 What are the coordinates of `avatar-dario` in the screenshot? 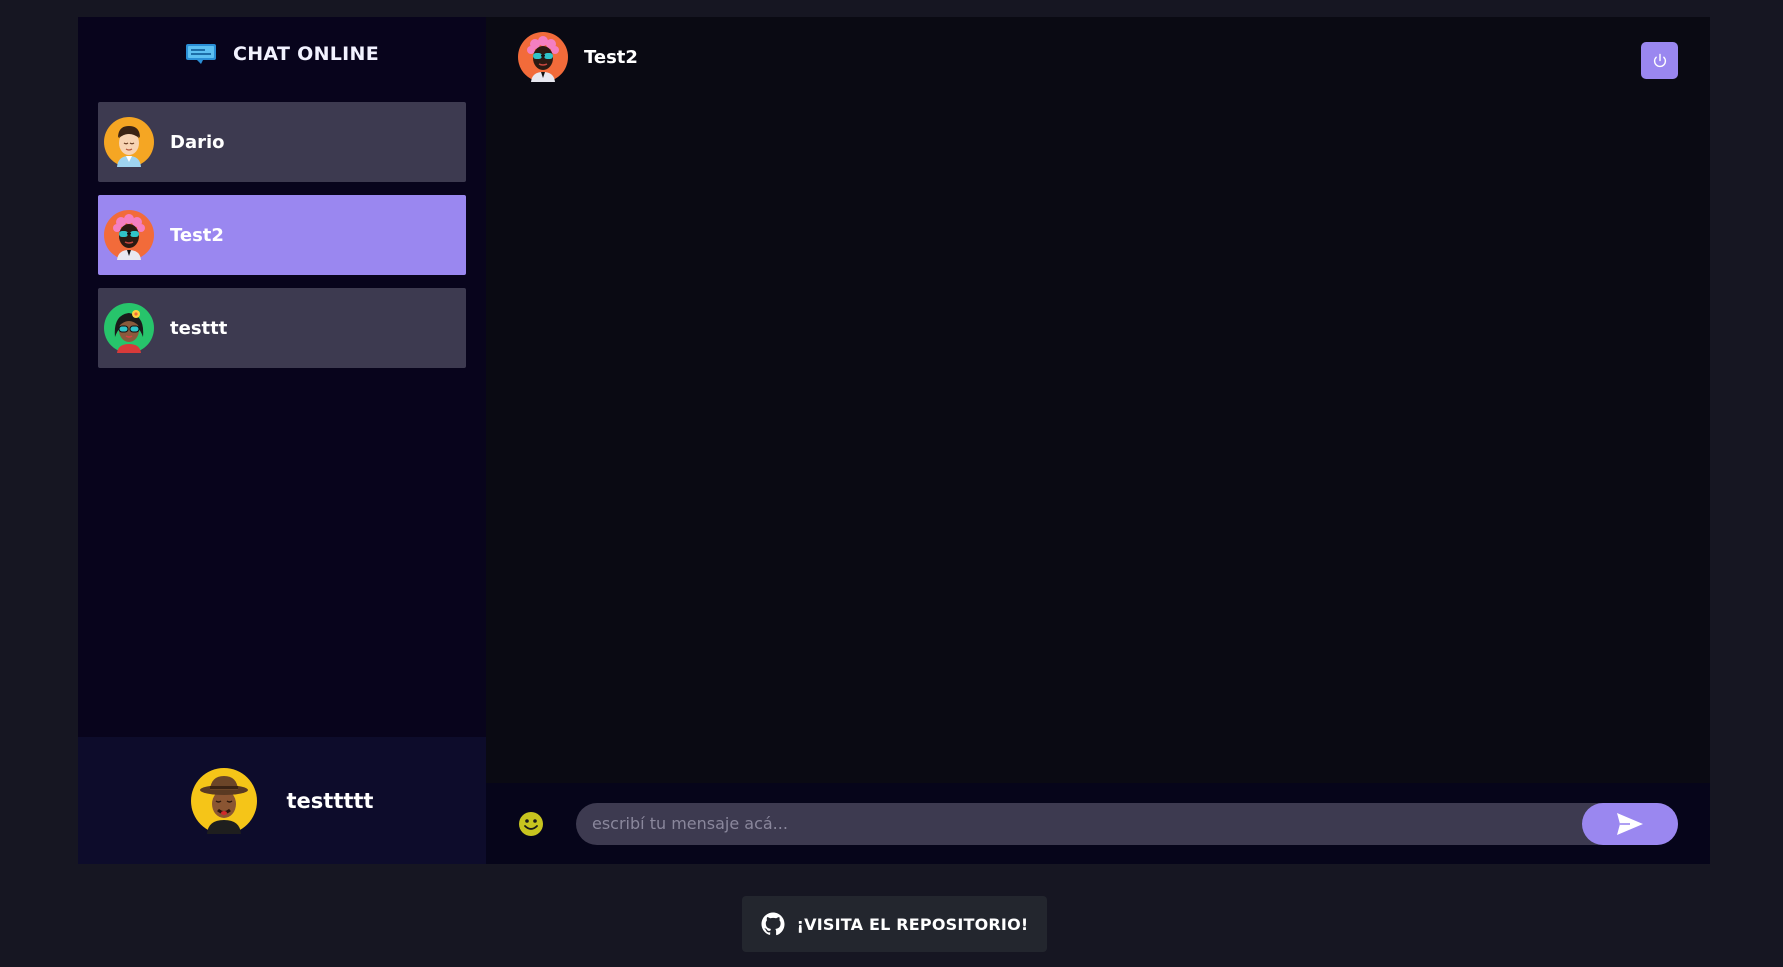 It's located at (129, 142).